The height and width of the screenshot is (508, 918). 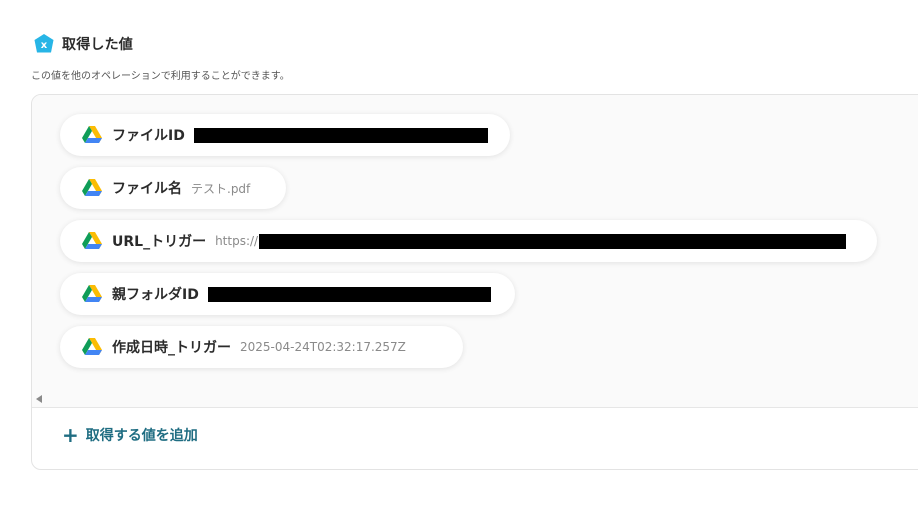 I want to click on plus-icon: +, so click(x=70, y=435).